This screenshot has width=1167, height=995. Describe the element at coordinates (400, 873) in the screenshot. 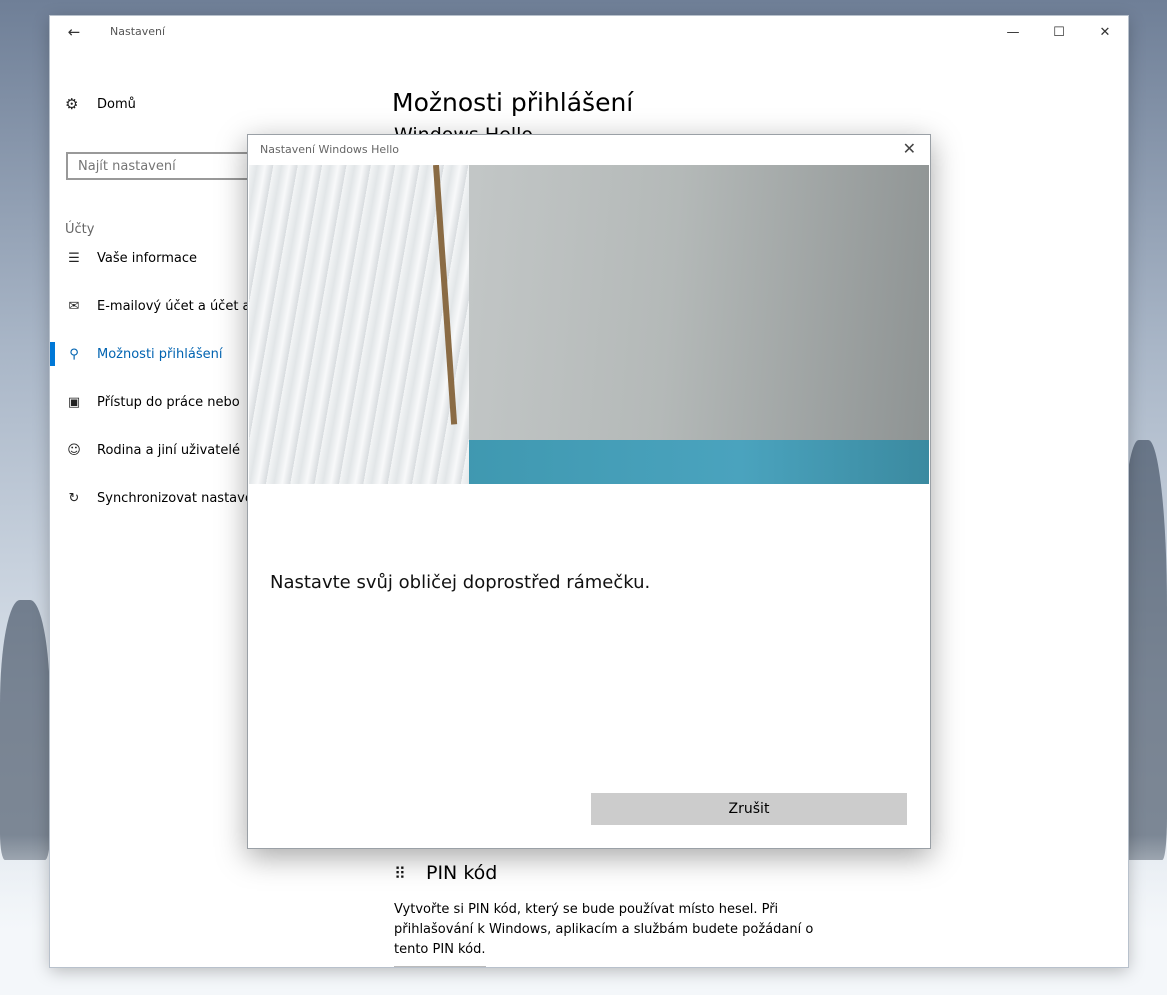

I see `keypad-icon: ⠿` at that location.